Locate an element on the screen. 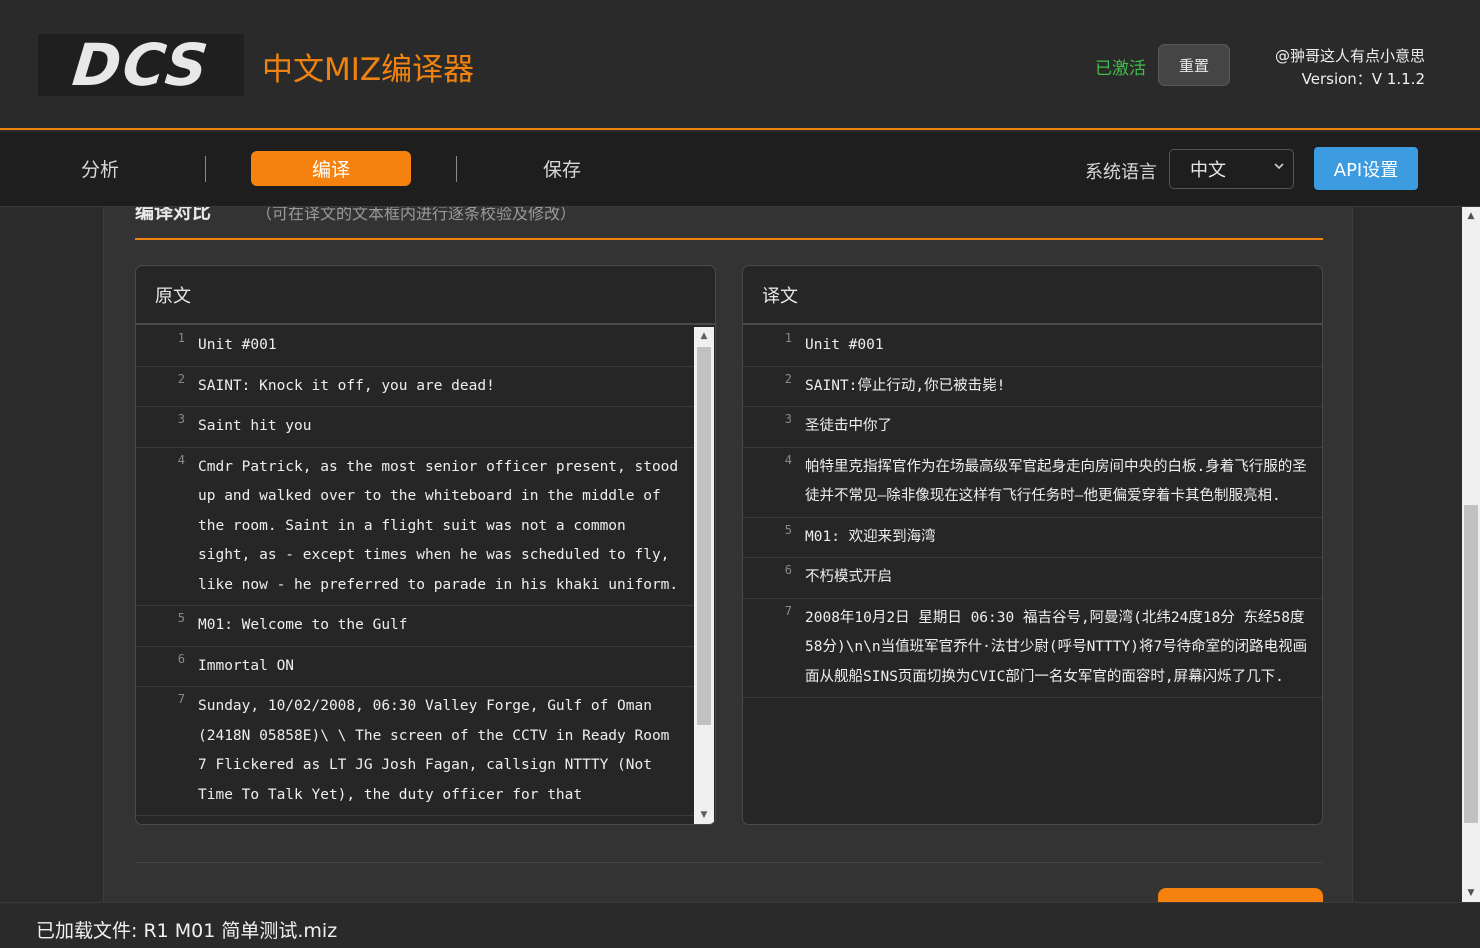 The image size is (1480, 948). language-value: 中文 is located at coordinates (1208, 170).